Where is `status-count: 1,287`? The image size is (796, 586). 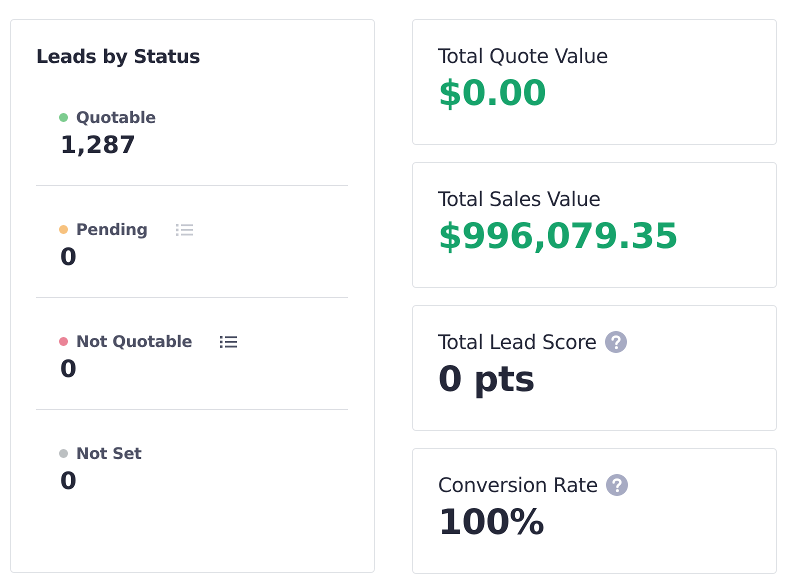
status-count: 1,287 is located at coordinates (98, 145).